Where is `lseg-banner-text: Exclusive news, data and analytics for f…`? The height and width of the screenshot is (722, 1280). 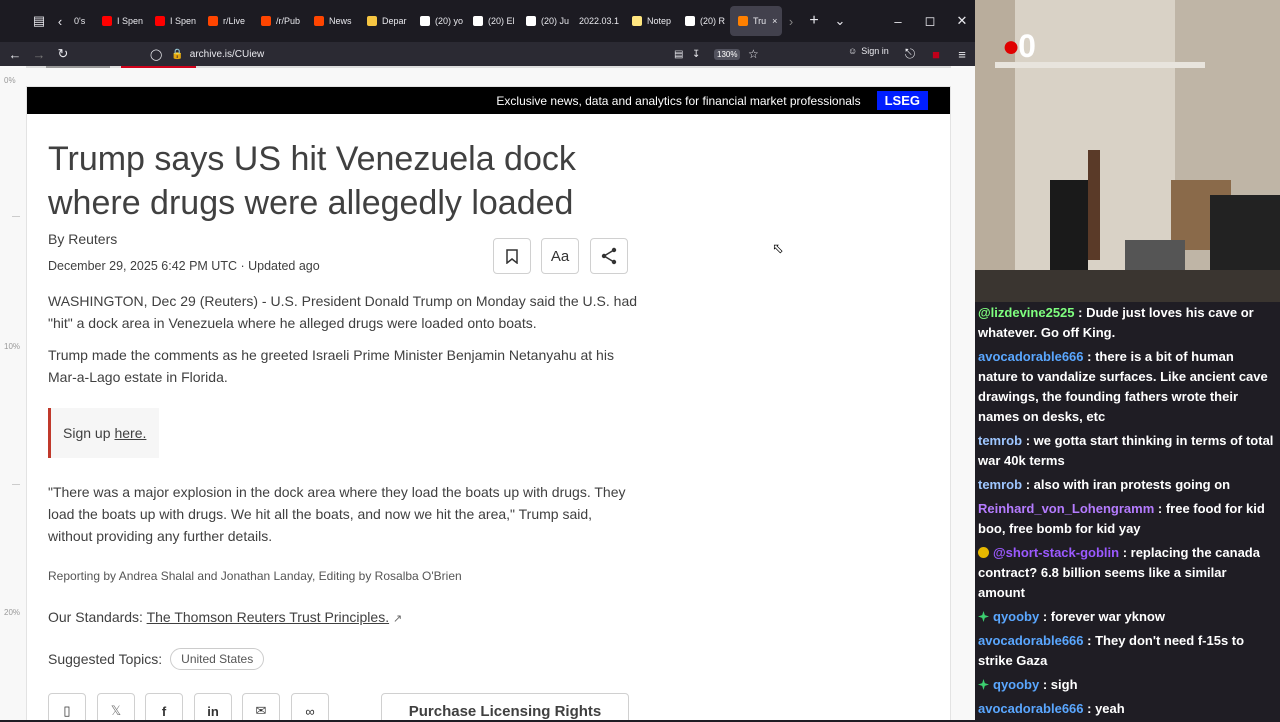 lseg-banner-text: Exclusive news, data and analytics for f… is located at coordinates (678, 101).